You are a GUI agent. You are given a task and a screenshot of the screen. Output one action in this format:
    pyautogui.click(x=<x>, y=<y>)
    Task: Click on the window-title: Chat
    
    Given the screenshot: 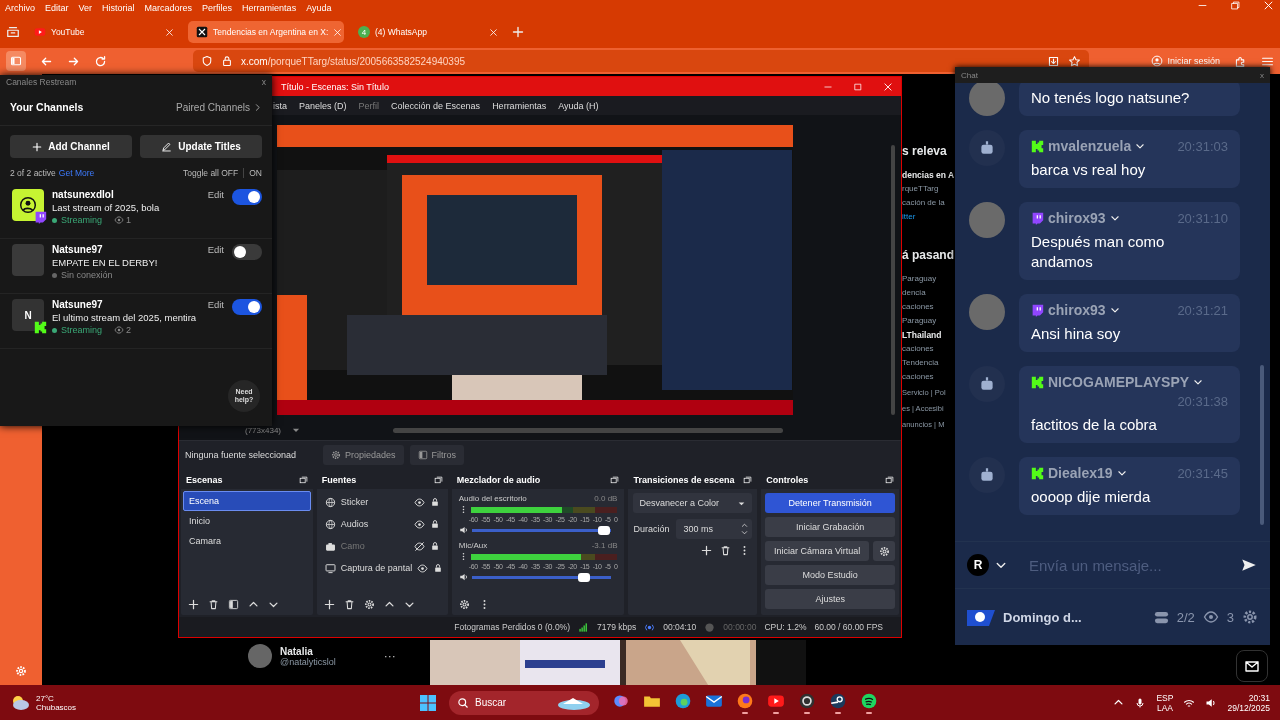 What is the action you would take?
    pyautogui.click(x=969, y=75)
    